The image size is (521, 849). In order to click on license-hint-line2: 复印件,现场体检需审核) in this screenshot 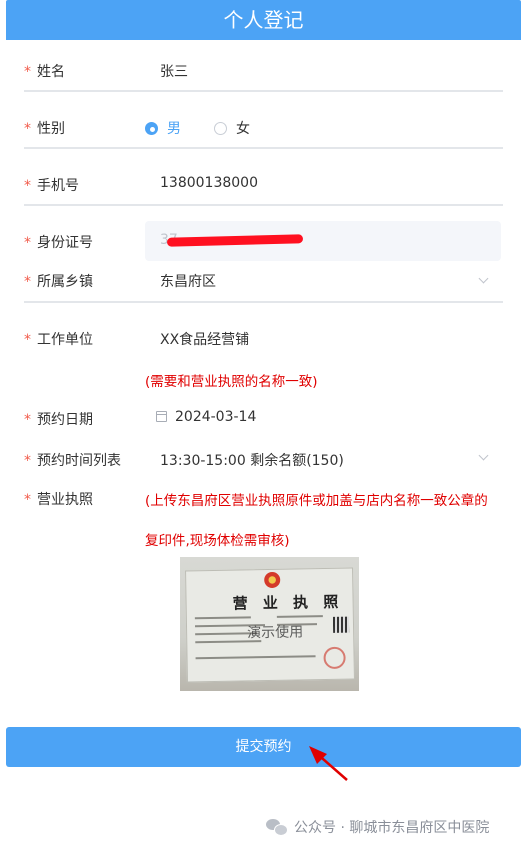, I will do `click(217, 541)`.